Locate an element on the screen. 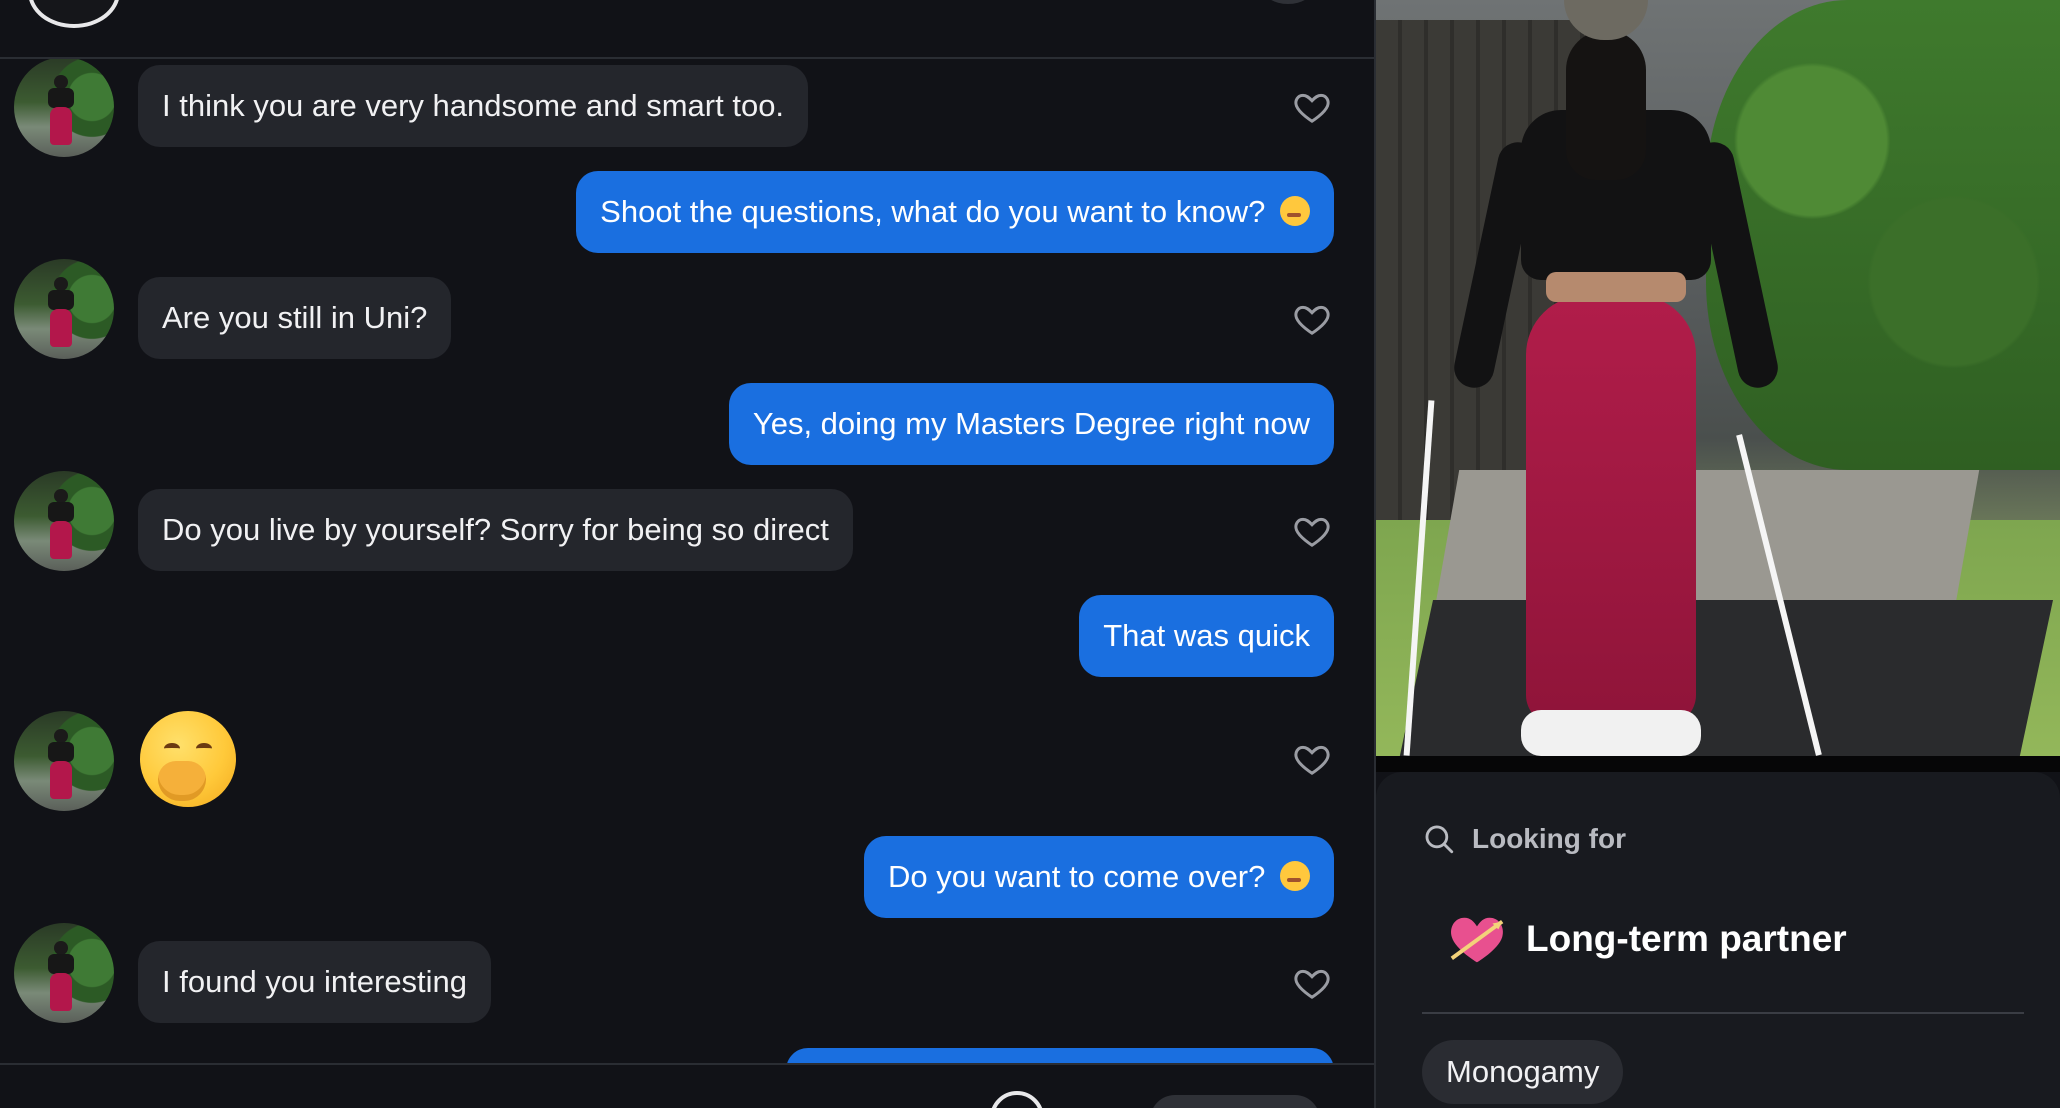  message-row is located at coordinates (687, 766).